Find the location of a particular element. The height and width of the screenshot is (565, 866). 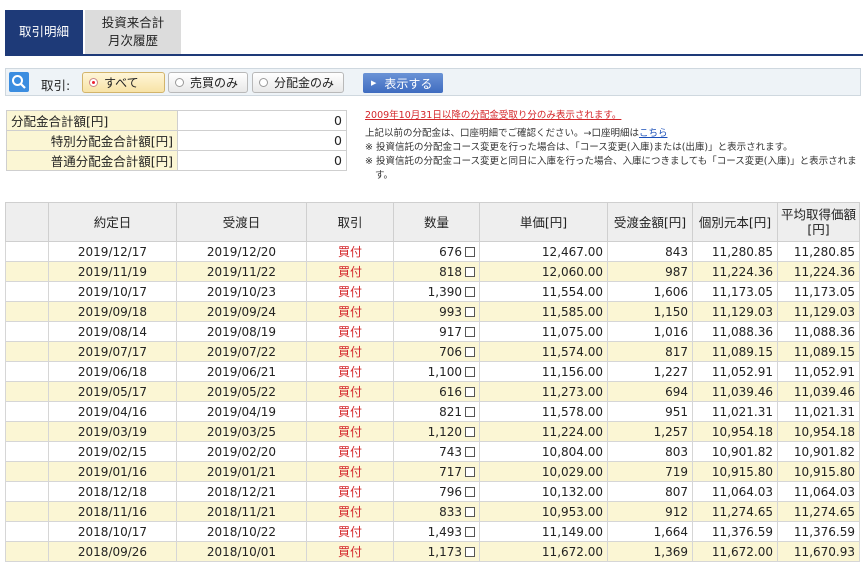

trade-date-cell: 2019/07/17 is located at coordinates (112, 351).